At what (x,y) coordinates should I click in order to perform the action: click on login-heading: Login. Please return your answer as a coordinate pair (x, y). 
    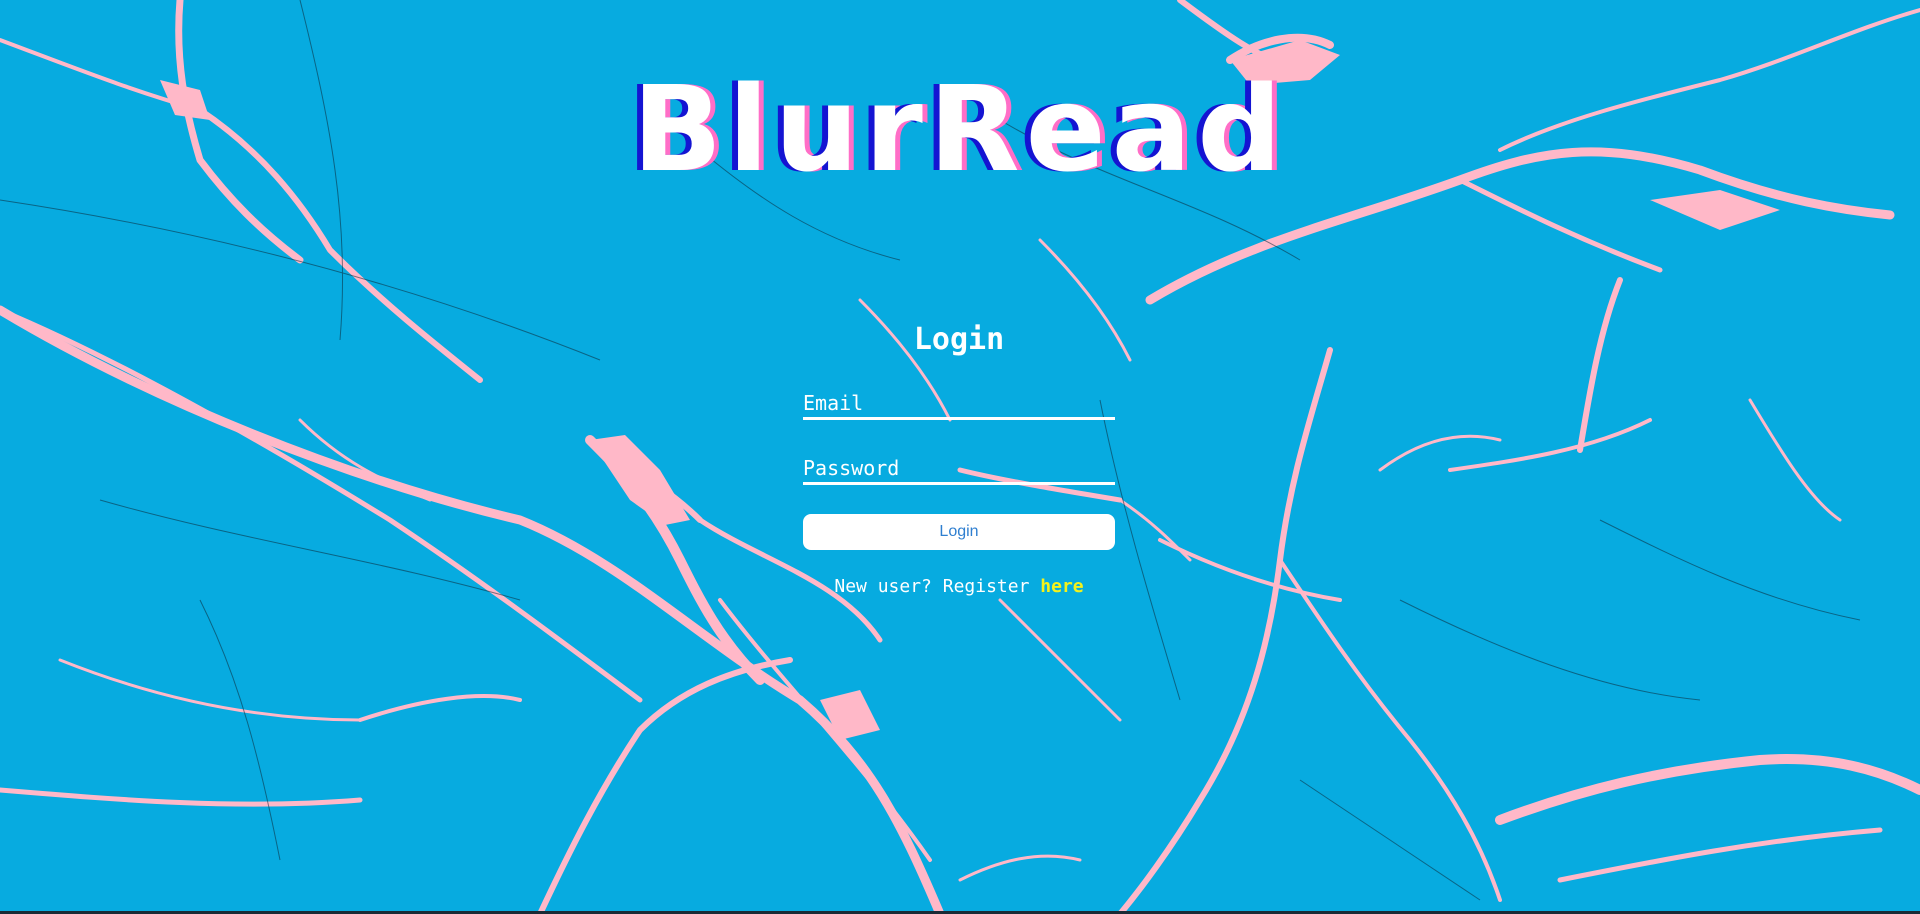
    Looking at the image, I should click on (959, 339).